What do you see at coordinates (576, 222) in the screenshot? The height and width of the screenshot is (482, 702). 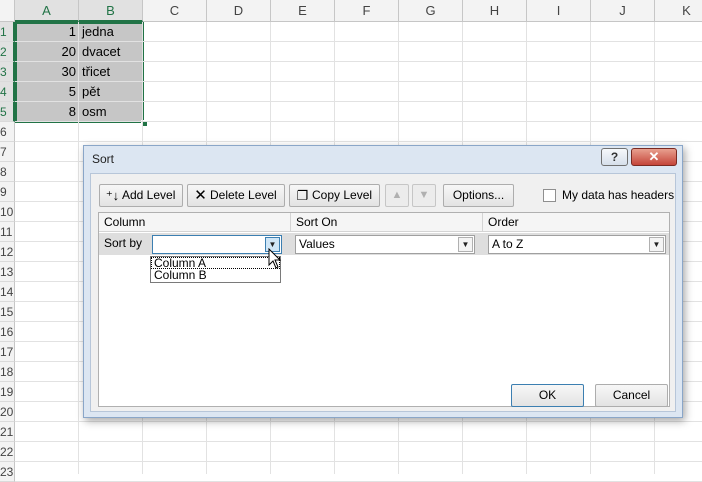 I see `order-header: Order` at bounding box center [576, 222].